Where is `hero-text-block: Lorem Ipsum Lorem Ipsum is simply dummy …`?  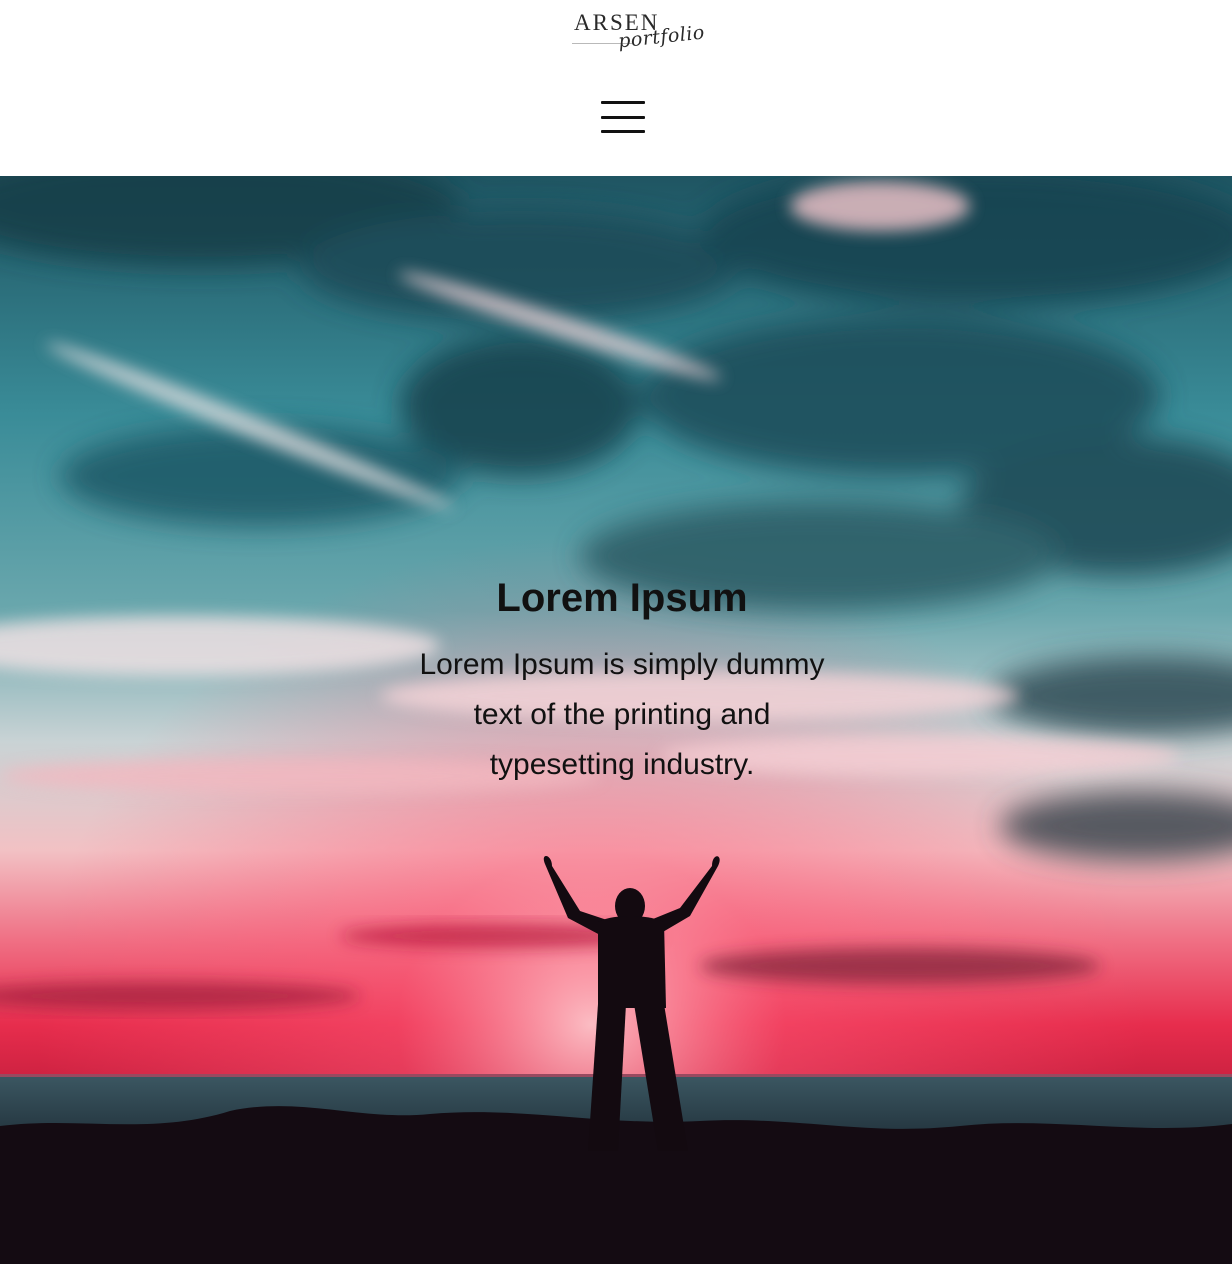 hero-text-block: Lorem Ipsum Lorem Ipsum is simply dummy … is located at coordinates (622, 682).